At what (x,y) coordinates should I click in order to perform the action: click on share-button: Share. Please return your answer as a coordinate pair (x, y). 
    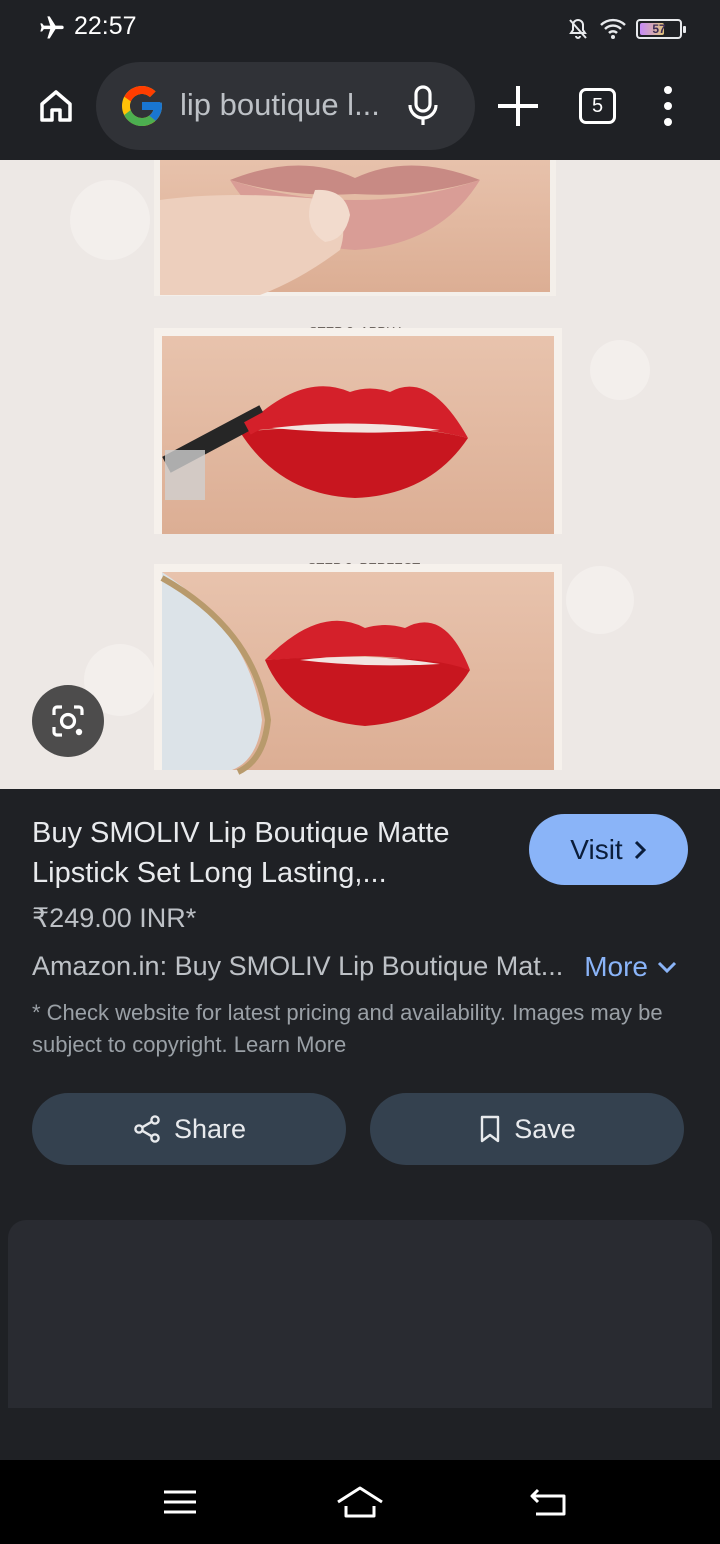
    Looking at the image, I should click on (189, 1129).